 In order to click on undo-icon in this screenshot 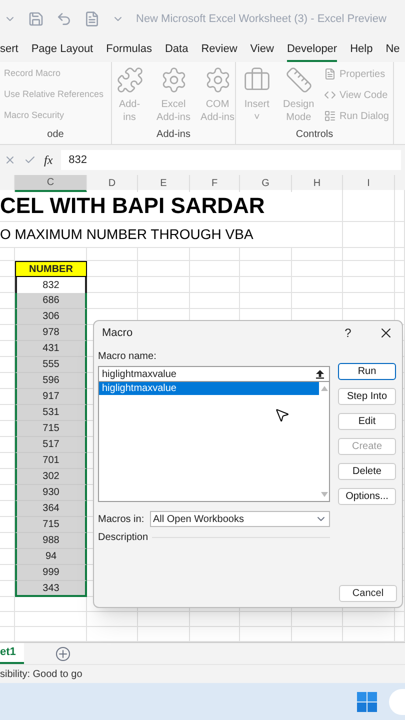, I will do `click(64, 19)`.